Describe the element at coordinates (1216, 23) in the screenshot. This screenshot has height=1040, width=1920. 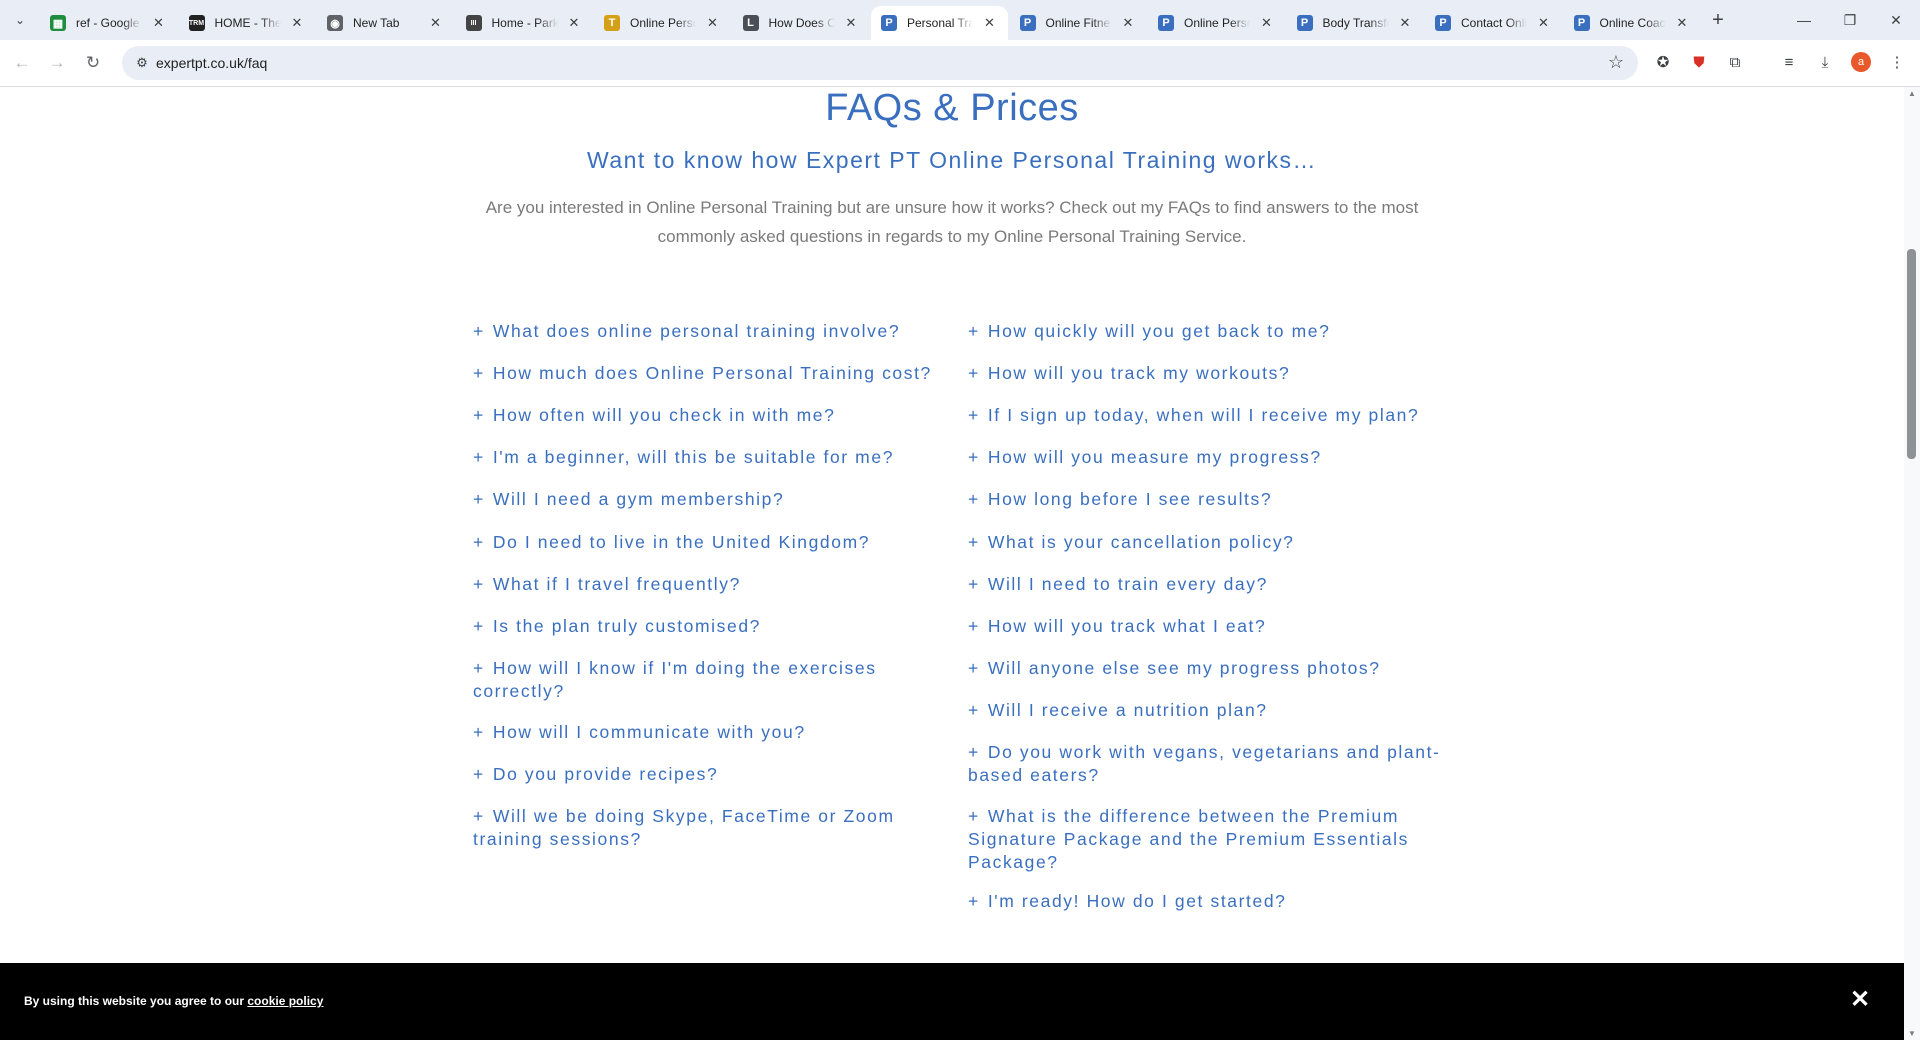
I see `browser-tab: P Online Perso ✕` at that location.